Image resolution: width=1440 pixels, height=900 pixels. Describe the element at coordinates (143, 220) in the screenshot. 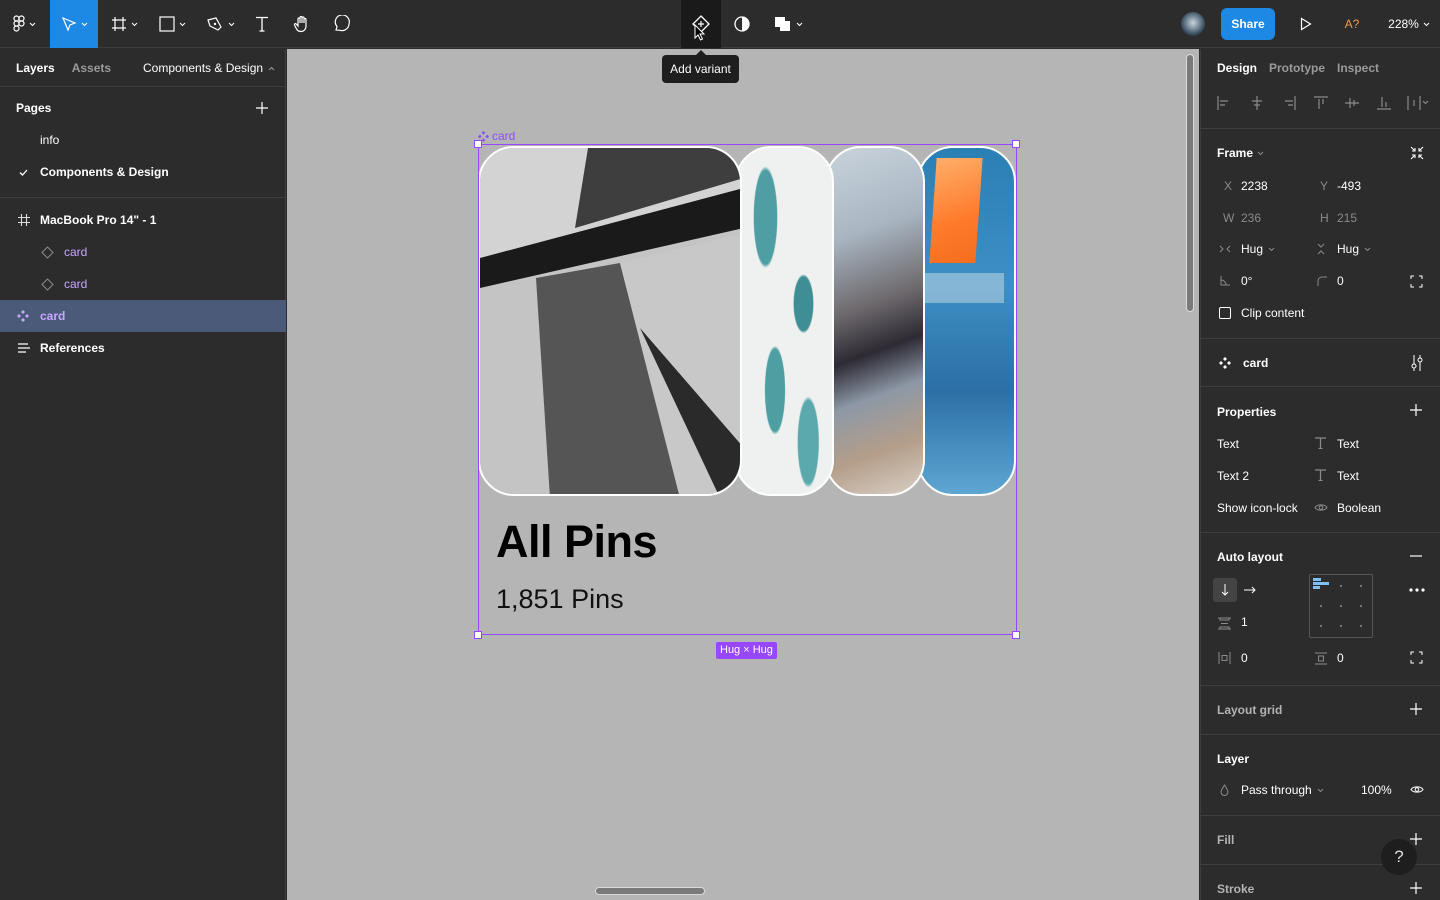

I see `layer-row-frame: MacBook Pro 14" - 1` at that location.